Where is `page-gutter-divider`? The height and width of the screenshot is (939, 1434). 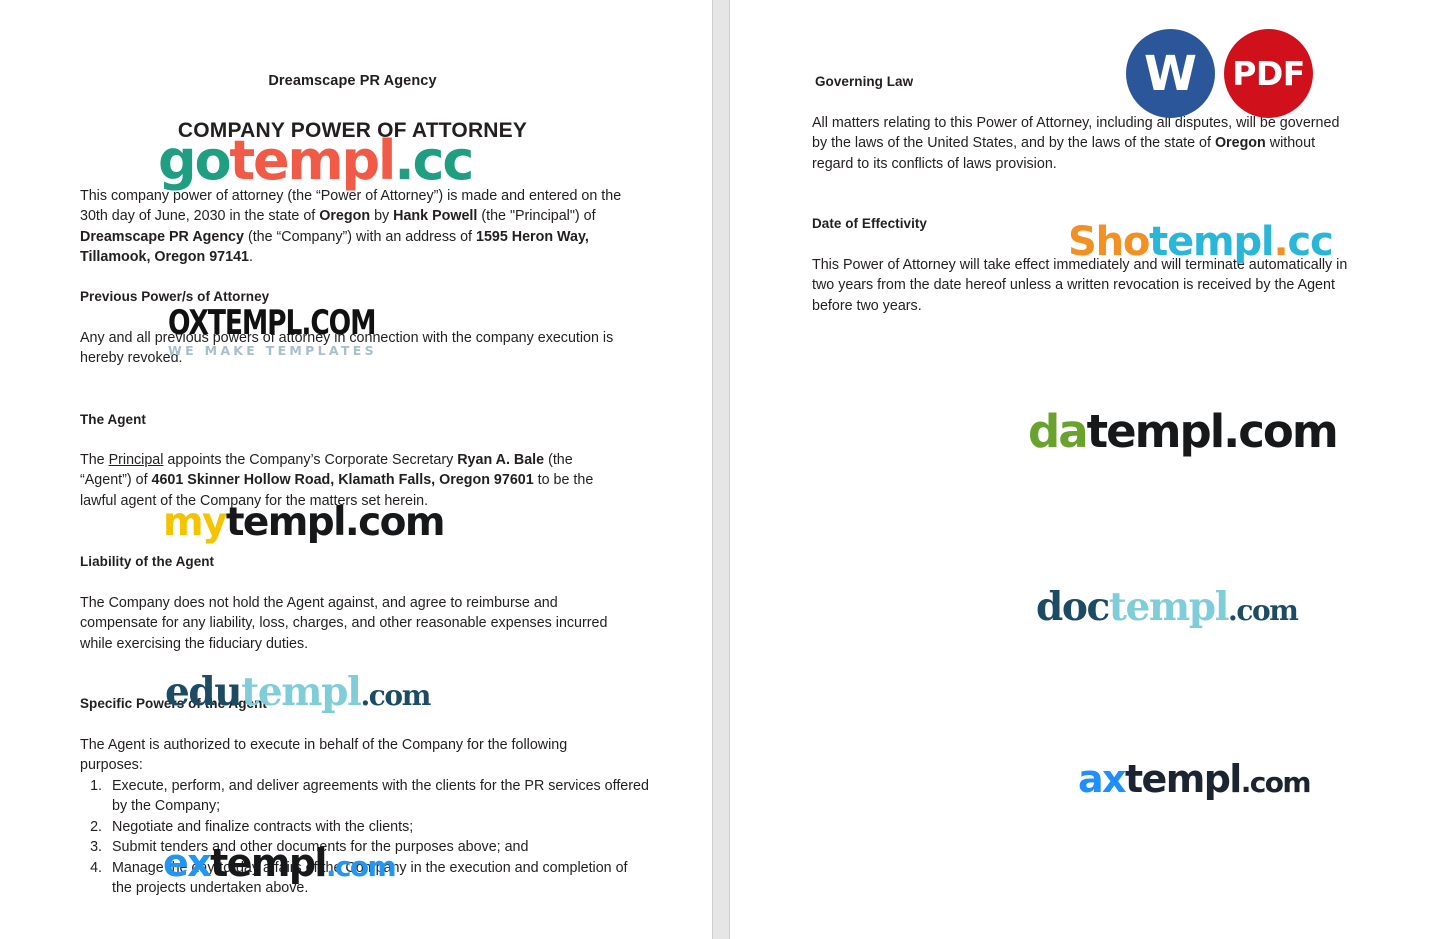
page-gutter-divider is located at coordinates (721, 469).